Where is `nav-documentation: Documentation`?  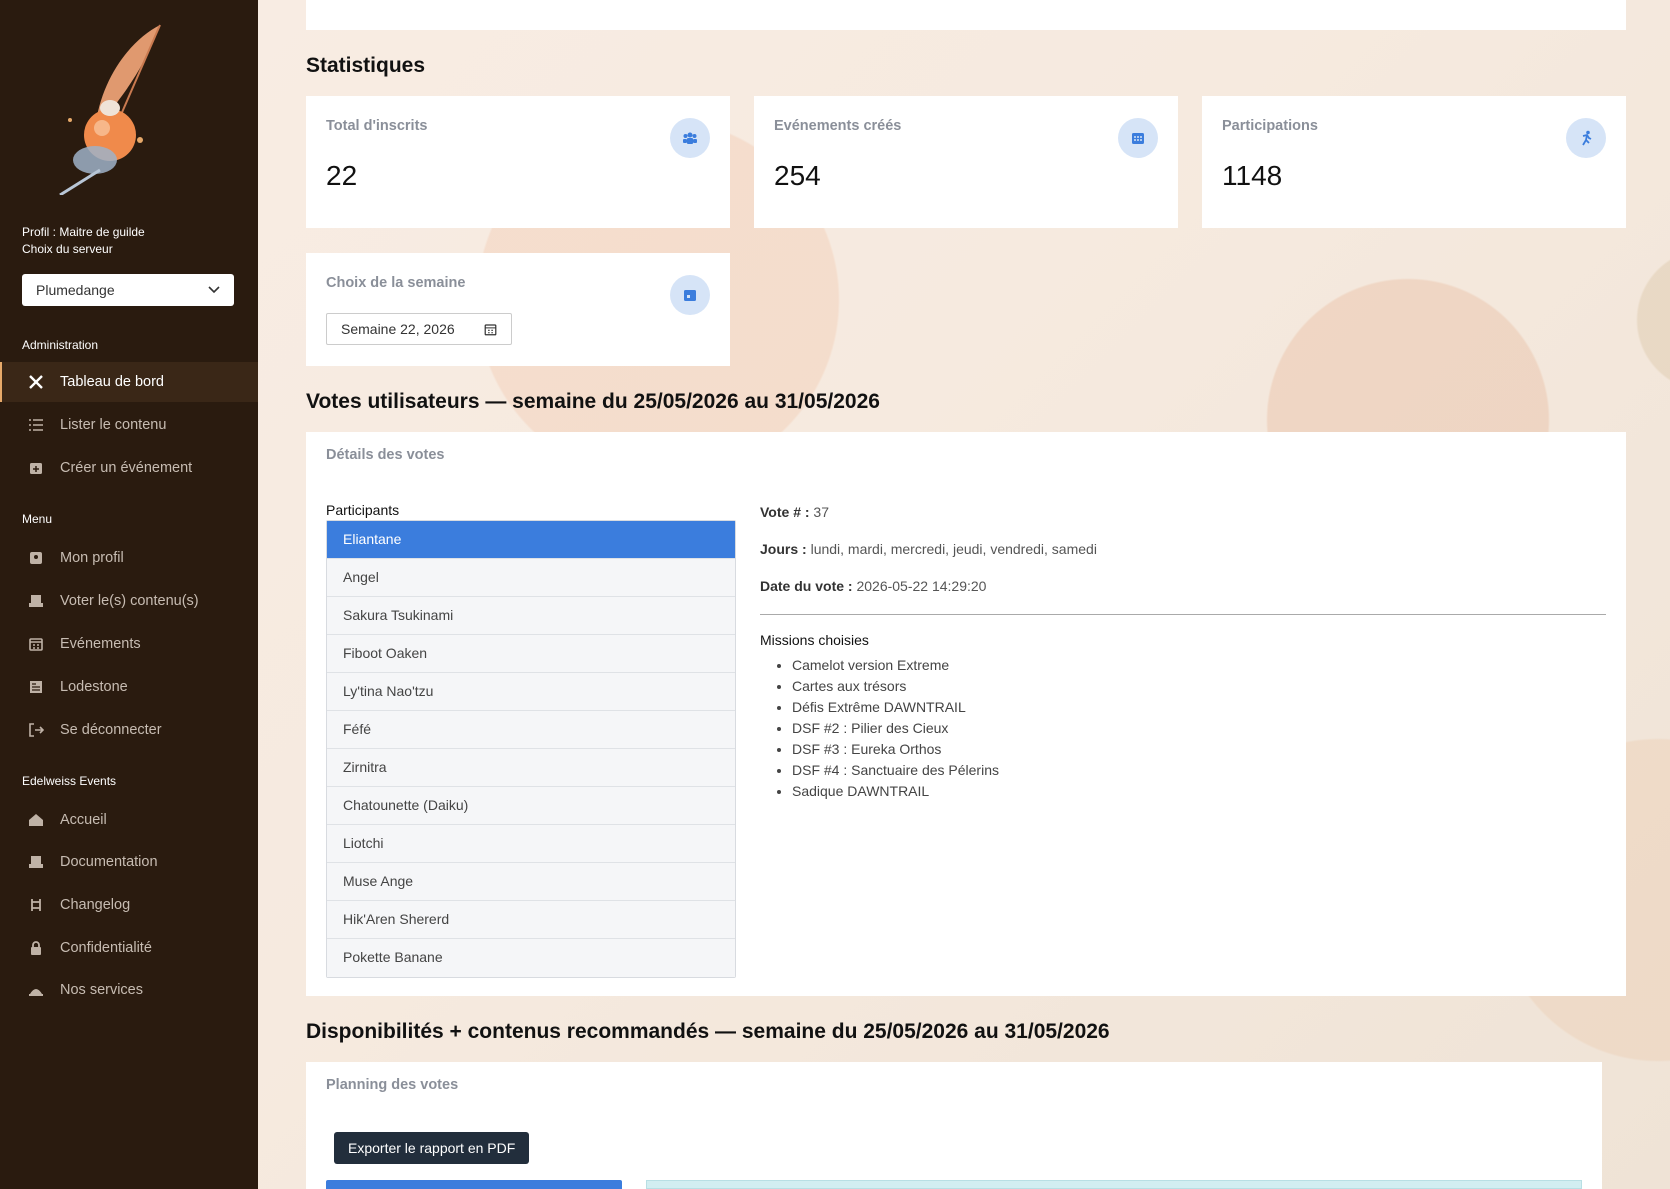
nav-documentation: Documentation is located at coordinates (129, 862).